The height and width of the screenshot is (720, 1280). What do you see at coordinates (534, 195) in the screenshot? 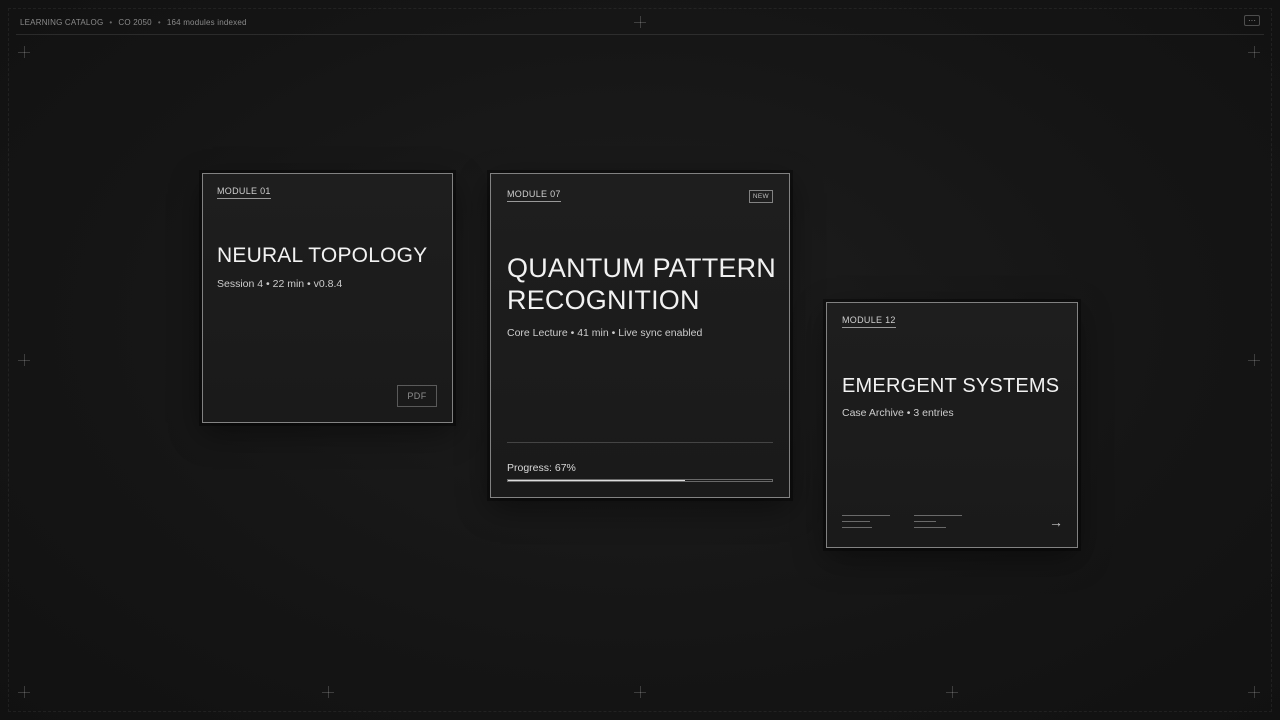
I see `module-tag: MODULE 07` at bounding box center [534, 195].